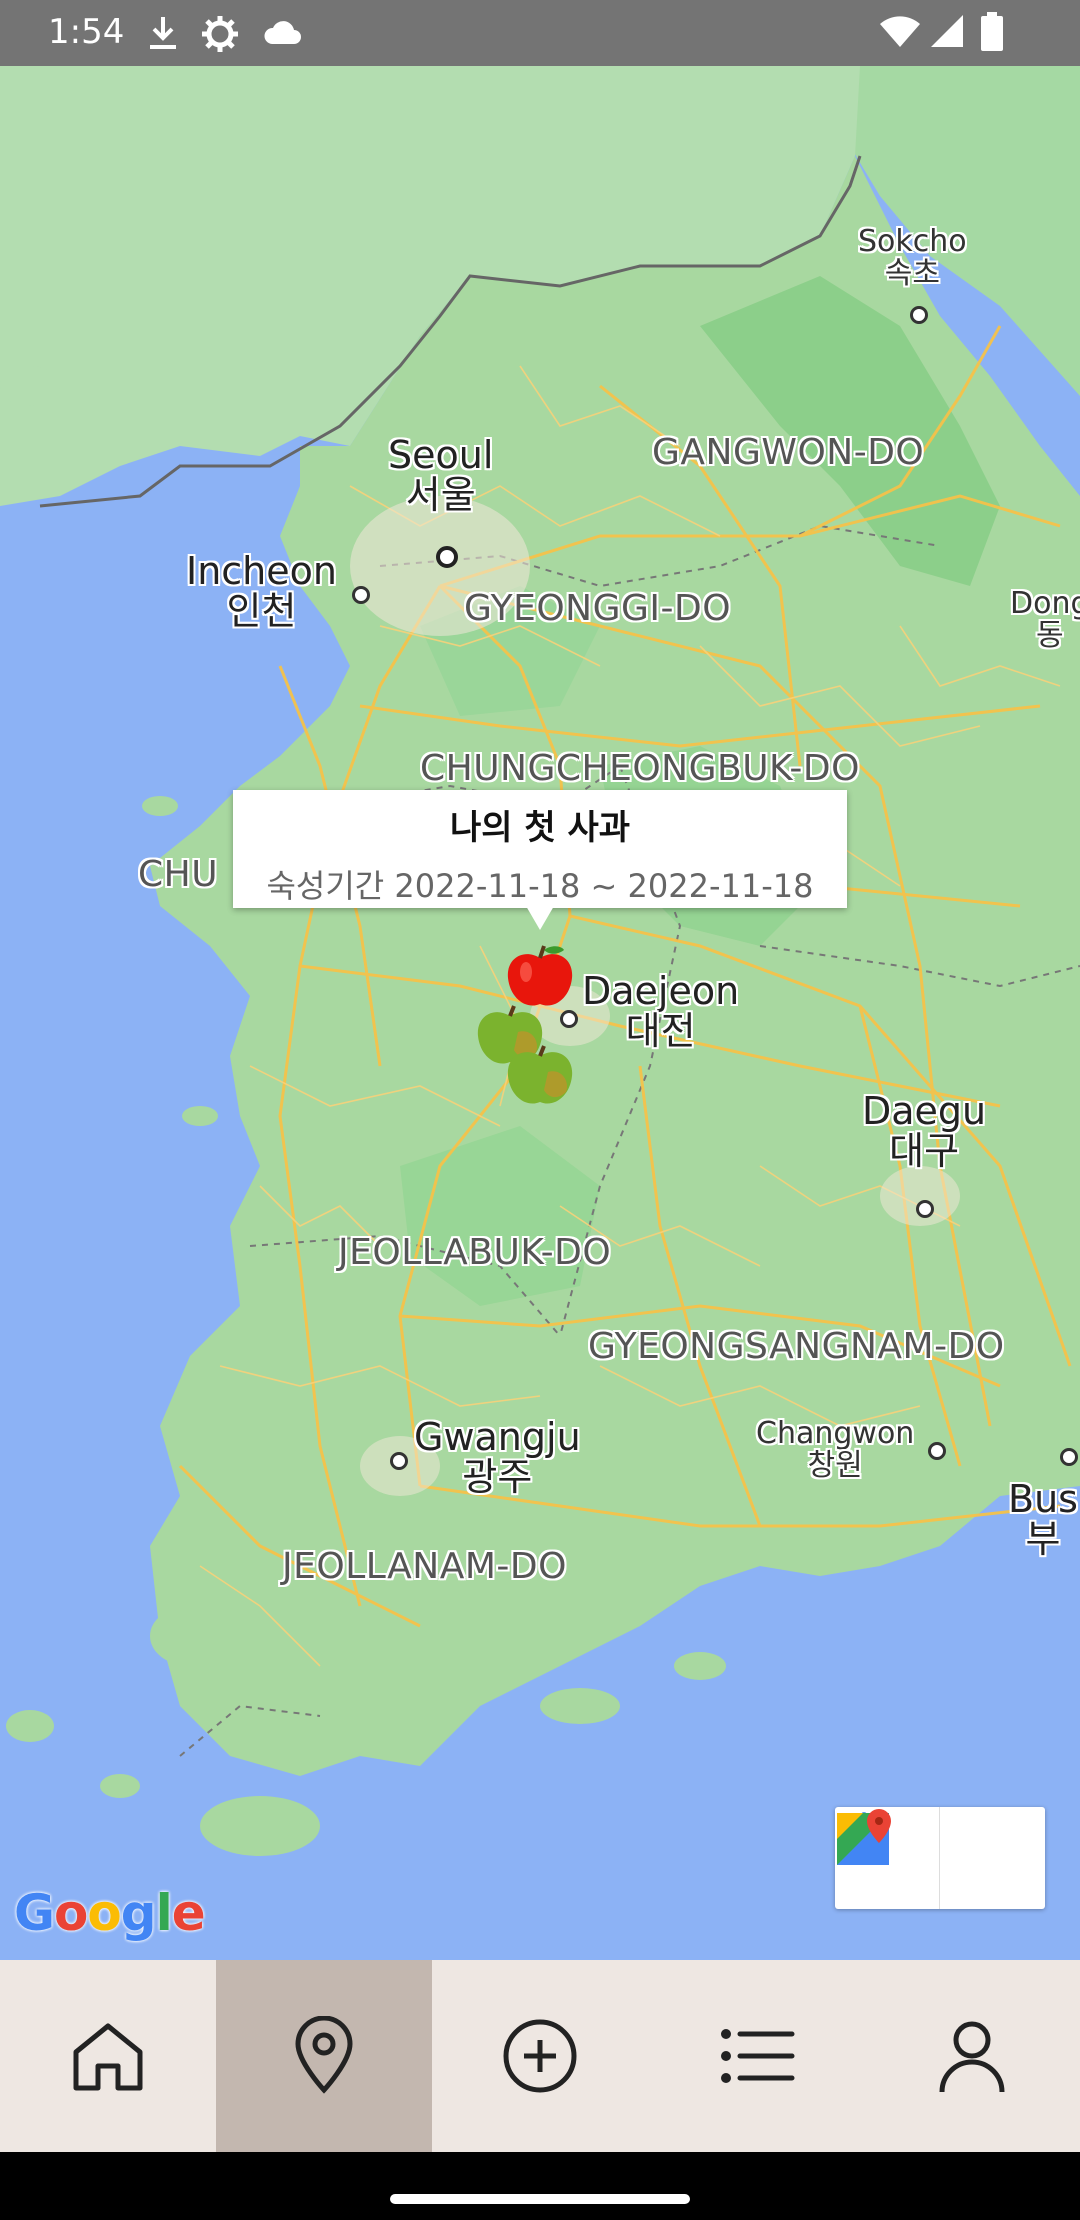 This screenshot has height=2220, width=1080. What do you see at coordinates (540, 33) in the screenshot?
I see `status-bar: 1:54` at bounding box center [540, 33].